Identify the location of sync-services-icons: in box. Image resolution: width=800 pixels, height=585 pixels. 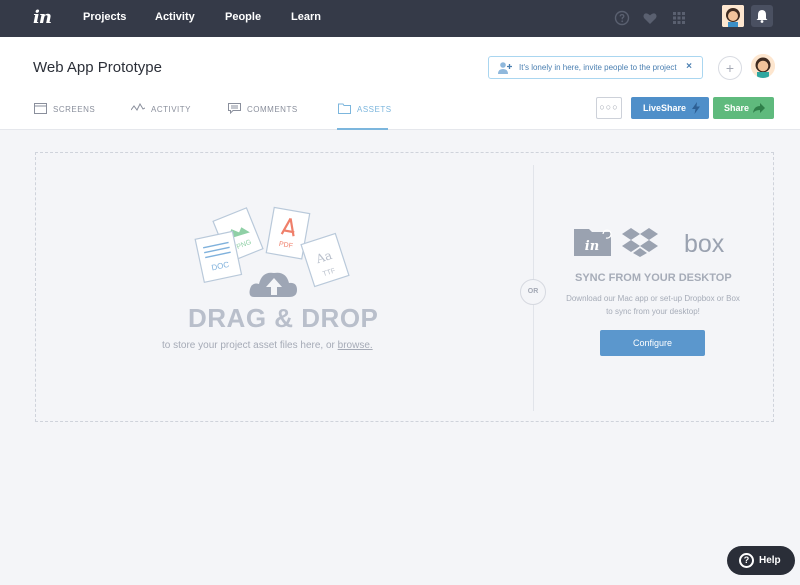
(649, 243).